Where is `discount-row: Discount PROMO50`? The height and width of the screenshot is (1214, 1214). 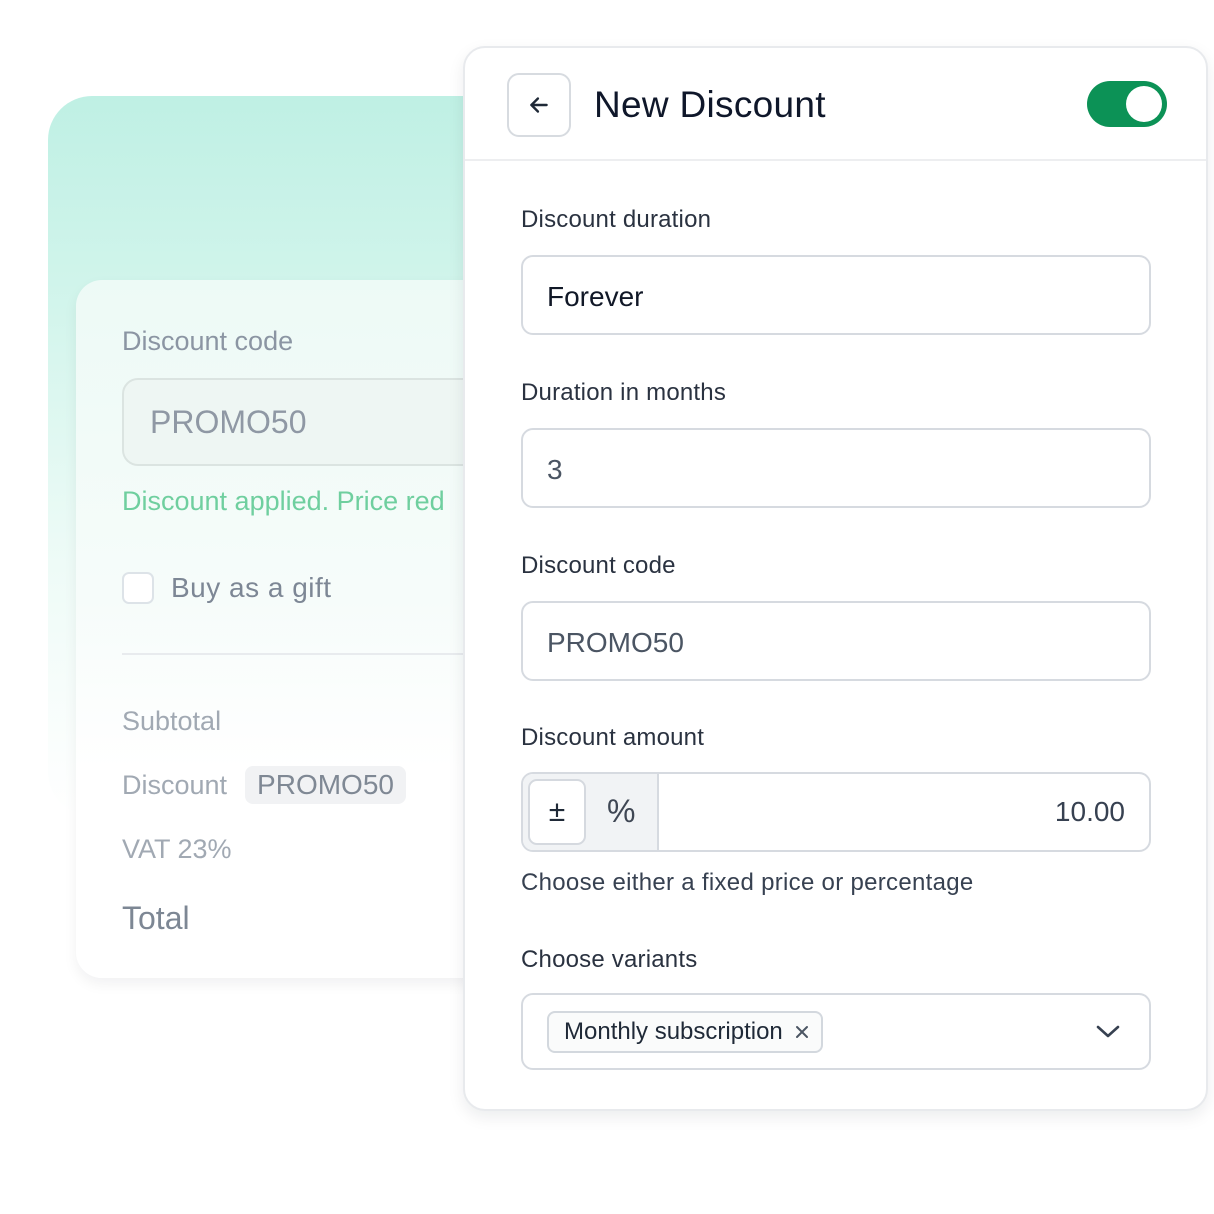 discount-row: Discount PROMO50 is located at coordinates (264, 785).